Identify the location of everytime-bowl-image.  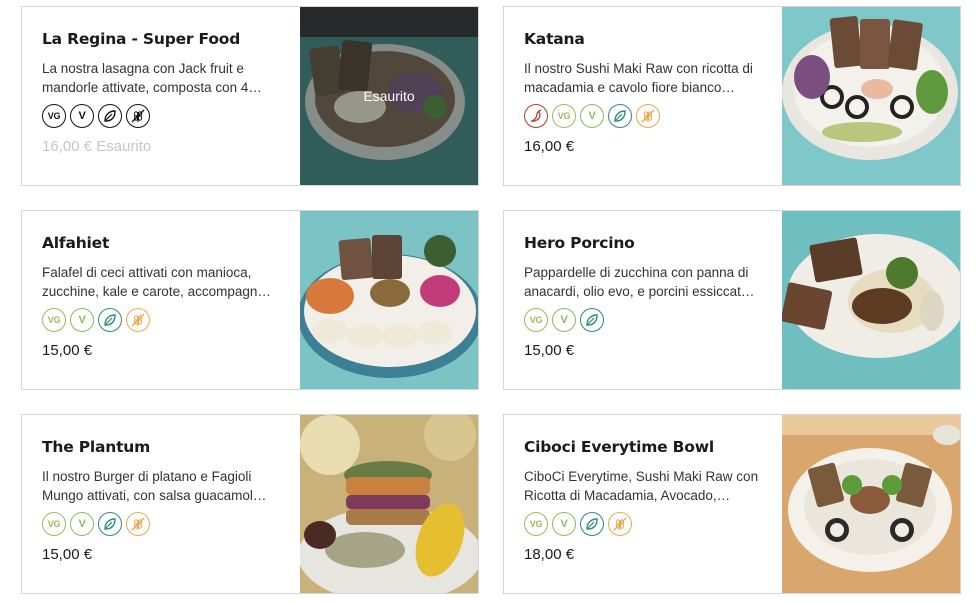
(871, 504).